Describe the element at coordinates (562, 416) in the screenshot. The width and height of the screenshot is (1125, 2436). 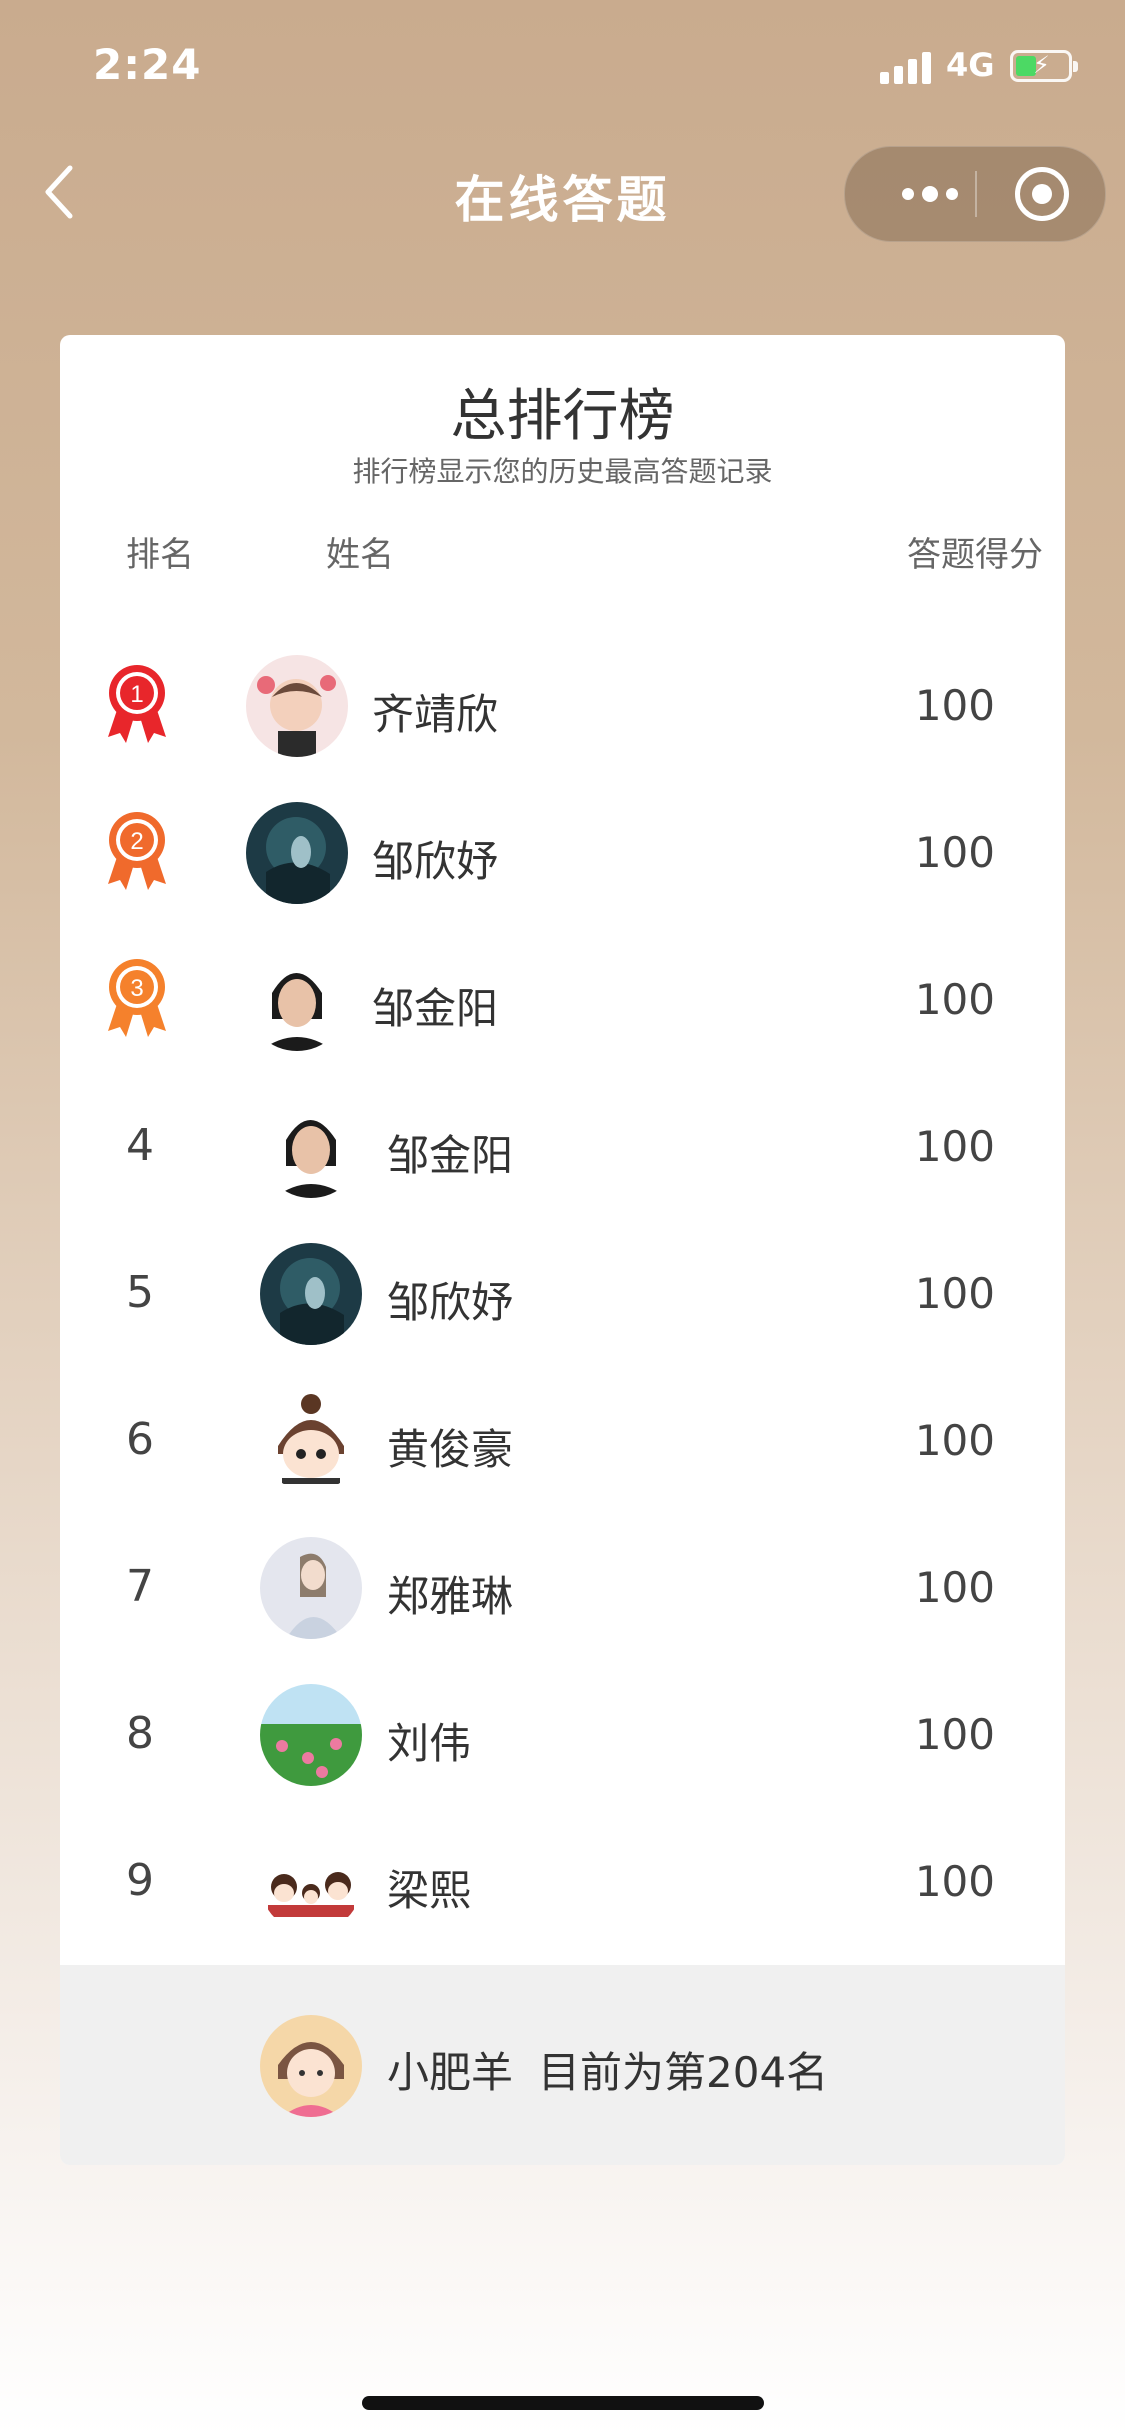
I see `leaderboard-title: 总排行榜` at that location.